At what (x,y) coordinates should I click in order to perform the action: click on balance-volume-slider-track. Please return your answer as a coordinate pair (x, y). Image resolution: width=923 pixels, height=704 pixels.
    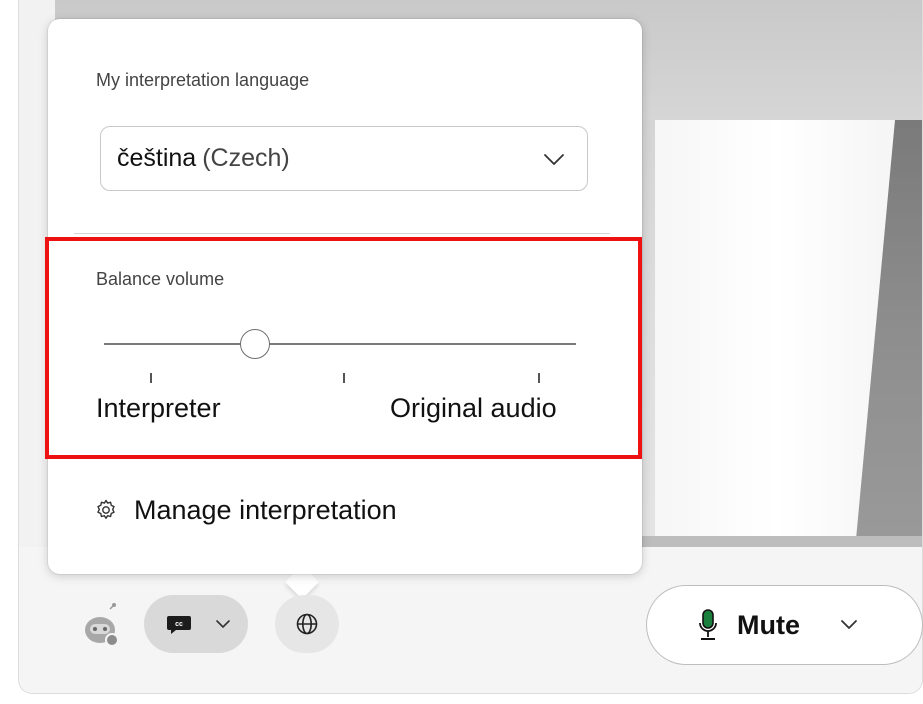
    Looking at the image, I should click on (340, 344).